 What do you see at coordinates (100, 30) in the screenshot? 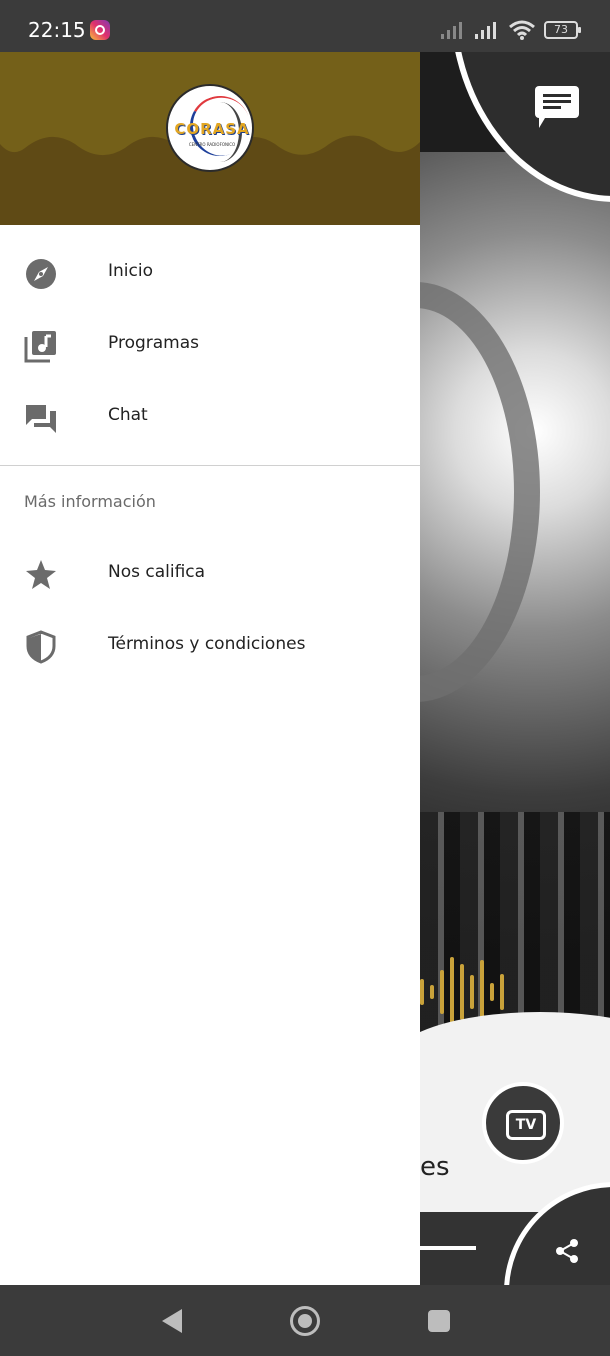
I see `instagram-icon` at bounding box center [100, 30].